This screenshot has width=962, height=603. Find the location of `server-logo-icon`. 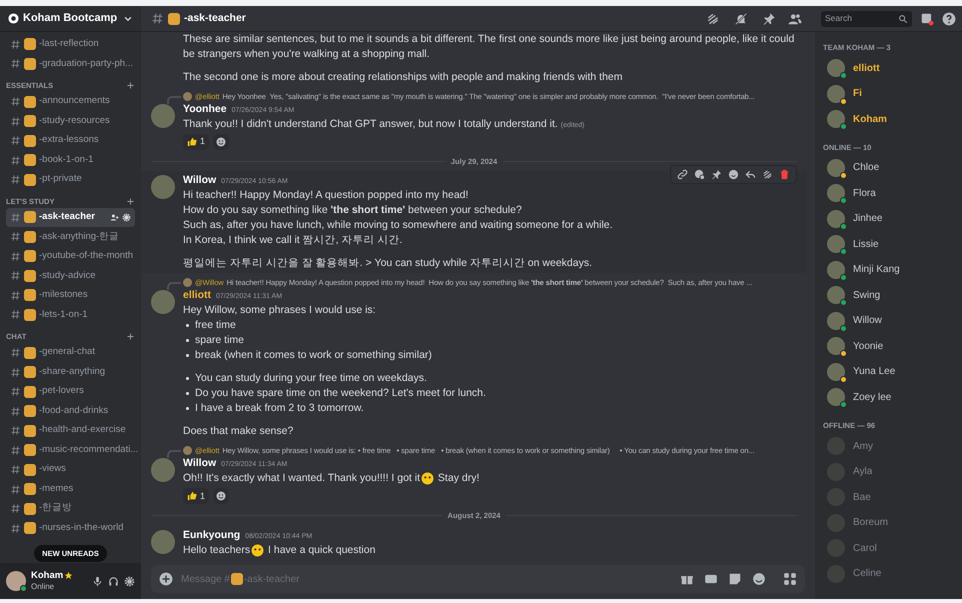

server-logo-icon is located at coordinates (13, 18).